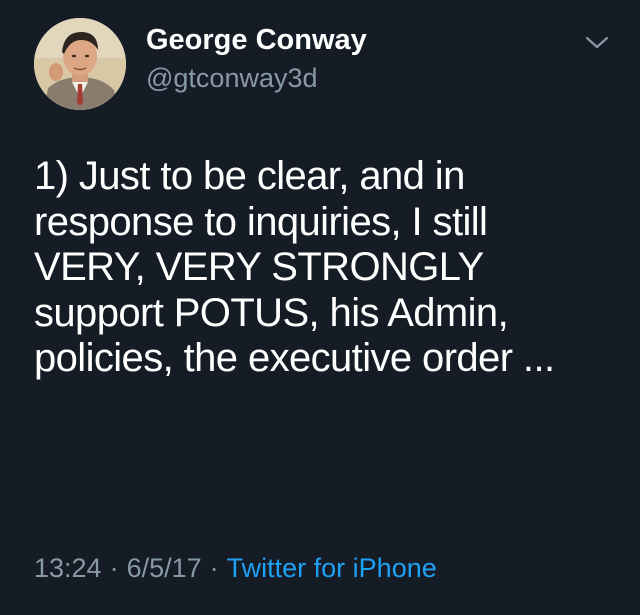  What do you see at coordinates (164, 568) in the screenshot?
I see `tweet-date: 6/5/17` at bounding box center [164, 568].